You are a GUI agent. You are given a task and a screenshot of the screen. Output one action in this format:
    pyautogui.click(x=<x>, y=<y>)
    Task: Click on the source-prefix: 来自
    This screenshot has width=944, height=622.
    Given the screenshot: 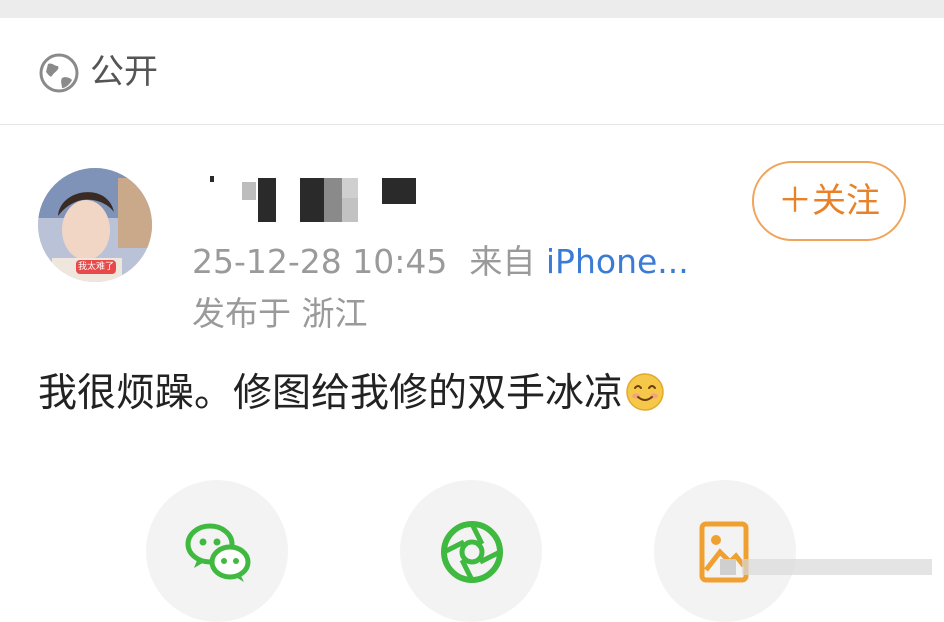 What is the action you would take?
    pyautogui.click(x=502, y=261)
    